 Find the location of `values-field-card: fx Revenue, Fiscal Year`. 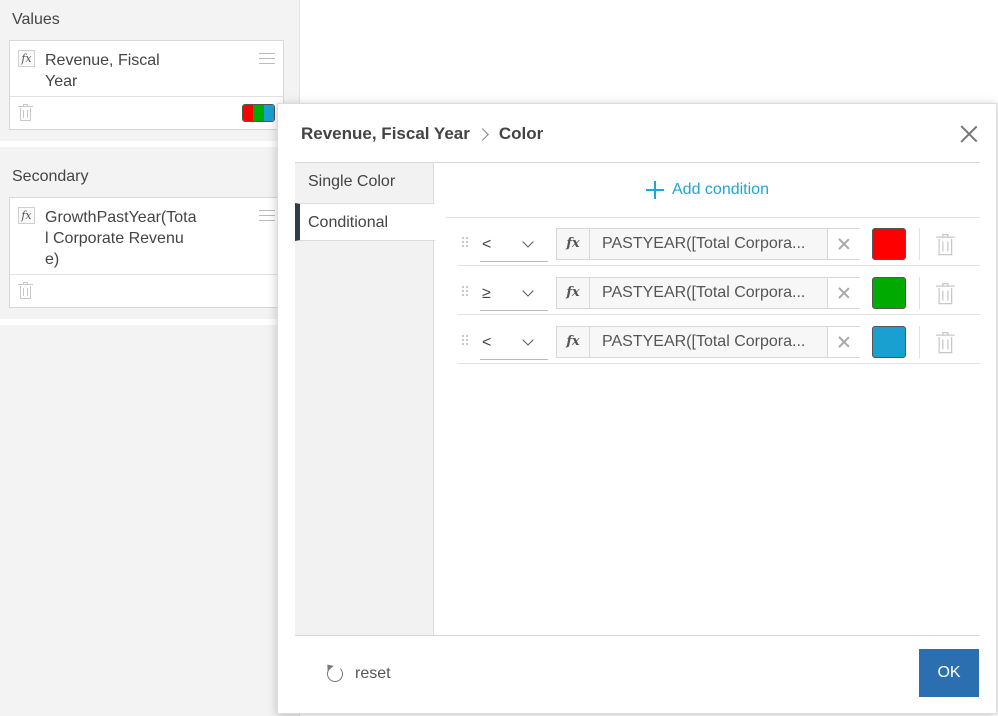

values-field-card: fx Revenue, Fiscal Year is located at coordinates (146, 85).